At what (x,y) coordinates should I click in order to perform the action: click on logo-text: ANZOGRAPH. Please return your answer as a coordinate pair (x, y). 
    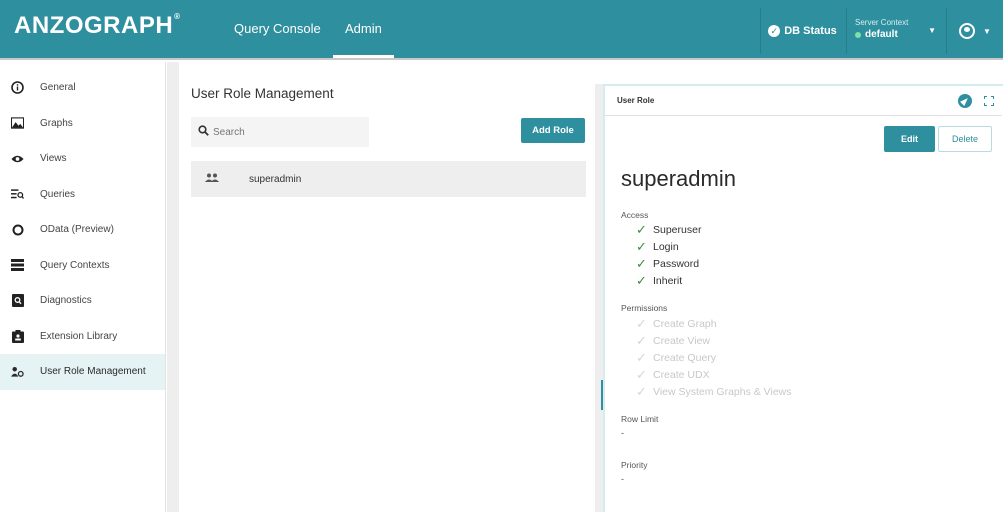
    Looking at the image, I should click on (94, 25).